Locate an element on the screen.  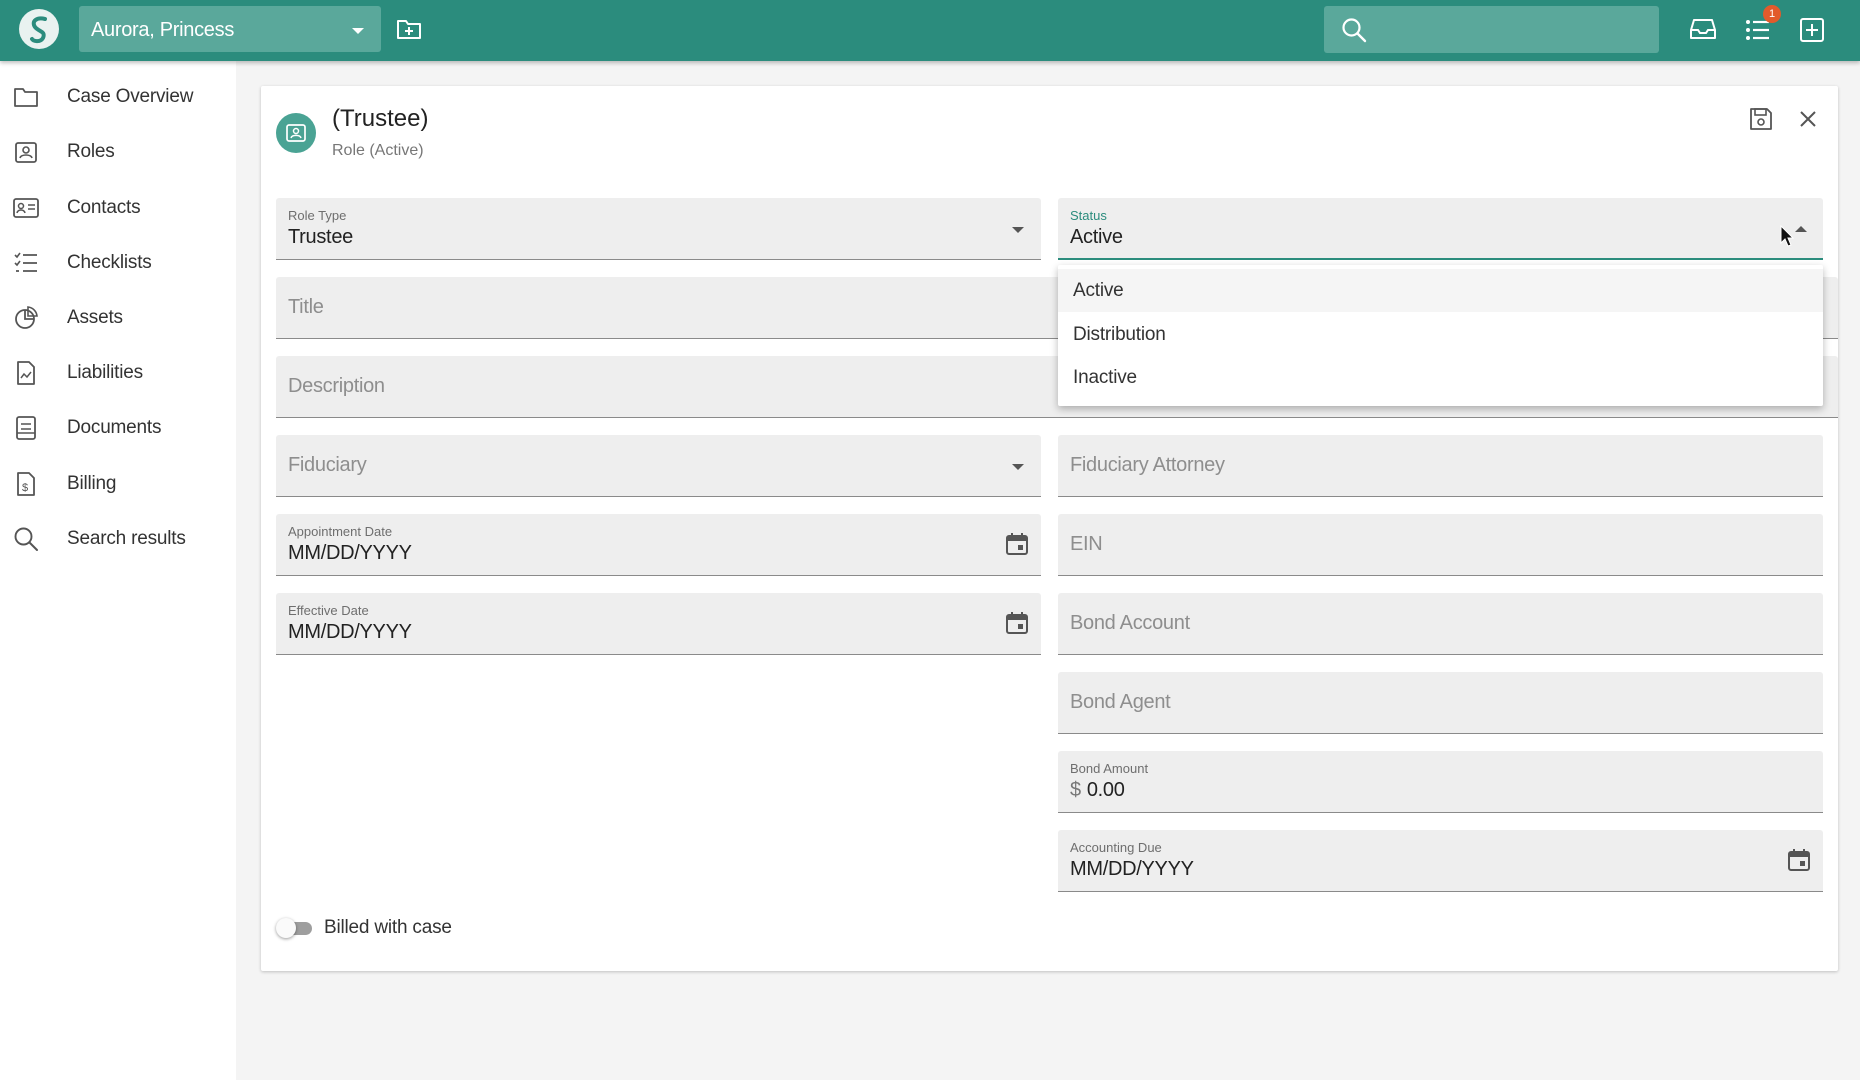
pie-chart-icon is located at coordinates (26, 317).